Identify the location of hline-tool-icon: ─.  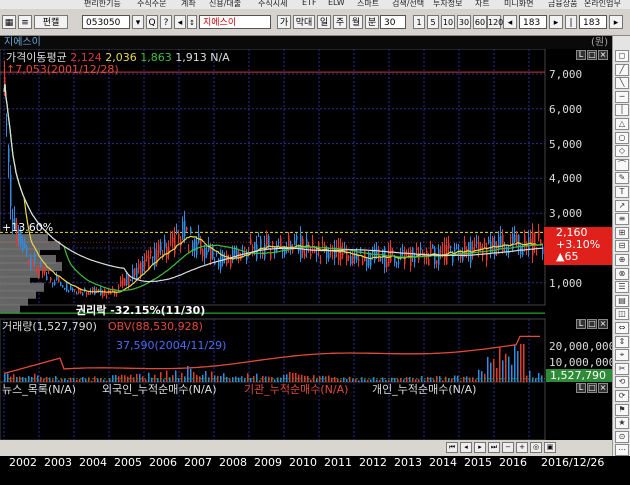
(622, 96).